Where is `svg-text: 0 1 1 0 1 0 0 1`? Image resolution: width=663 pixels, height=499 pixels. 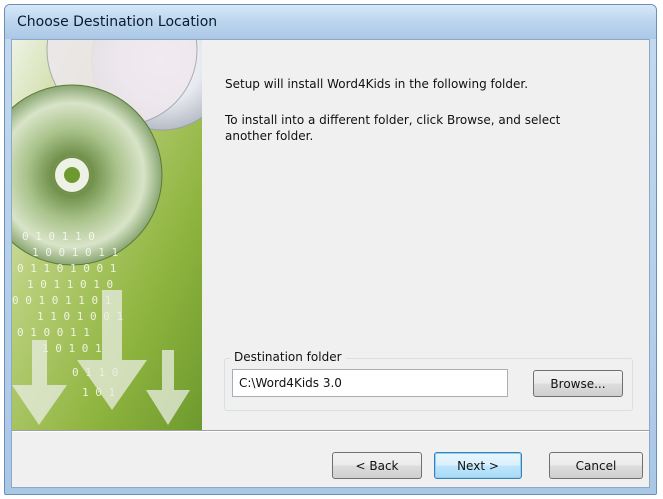
svg-text: 0 1 1 0 1 0 0 1 is located at coordinates (66, 268).